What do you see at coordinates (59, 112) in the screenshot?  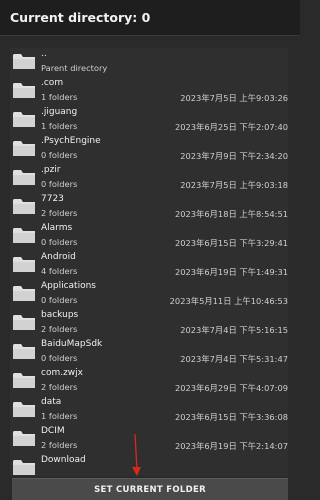 I see `folder-name: .jiguang` at bounding box center [59, 112].